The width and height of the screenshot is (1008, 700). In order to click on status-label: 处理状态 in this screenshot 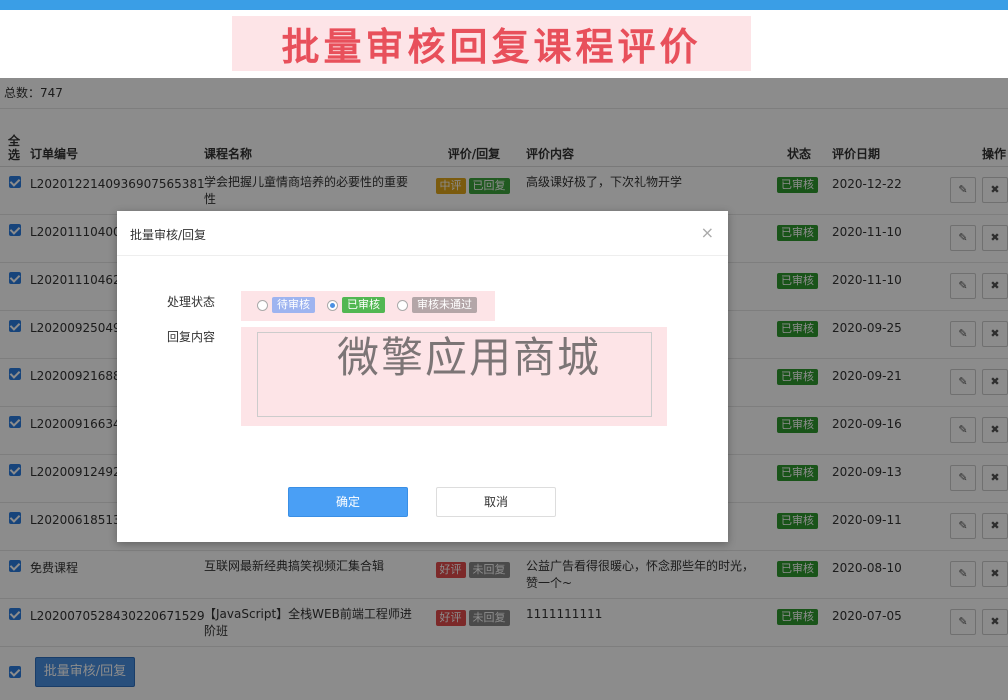, I will do `click(191, 302)`.